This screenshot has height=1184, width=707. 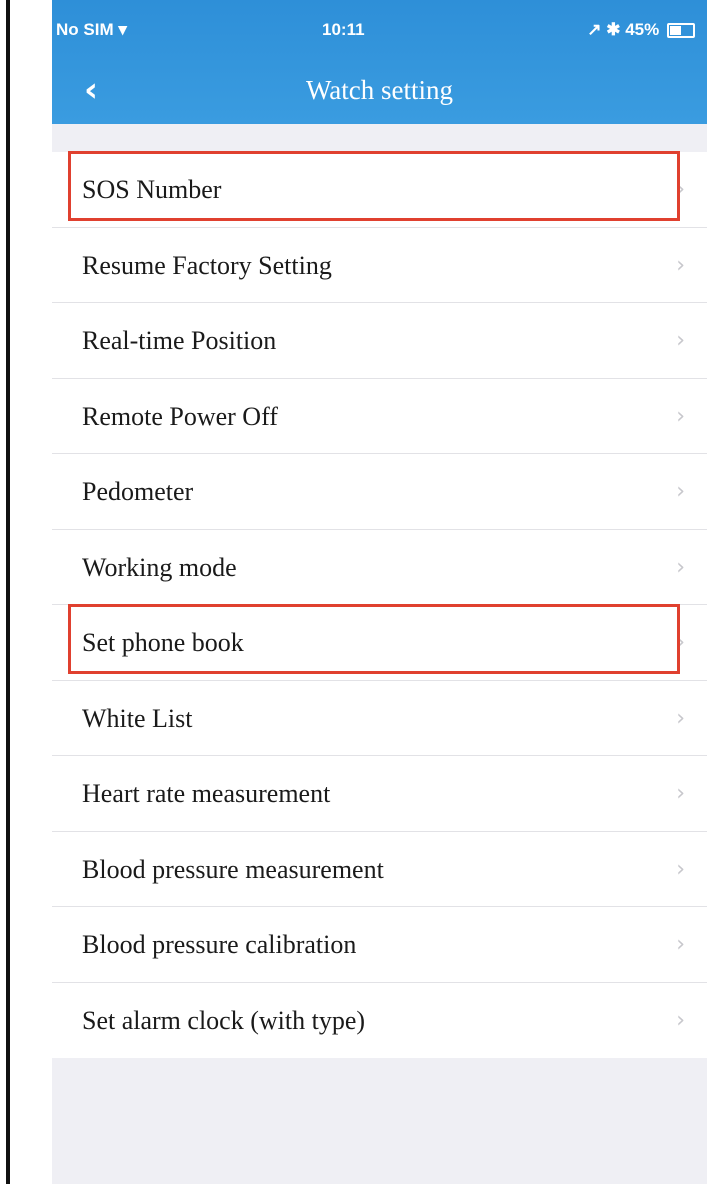 I want to click on settings-row-real-time-position: Real-time Position ›, so click(x=379, y=341).